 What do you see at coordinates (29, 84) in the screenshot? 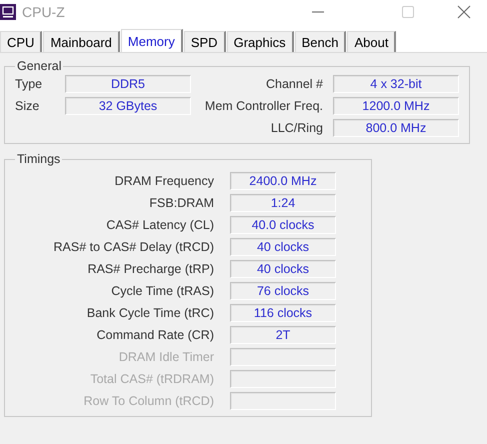
I see `field-label: Type` at bounding box center [29, 84].